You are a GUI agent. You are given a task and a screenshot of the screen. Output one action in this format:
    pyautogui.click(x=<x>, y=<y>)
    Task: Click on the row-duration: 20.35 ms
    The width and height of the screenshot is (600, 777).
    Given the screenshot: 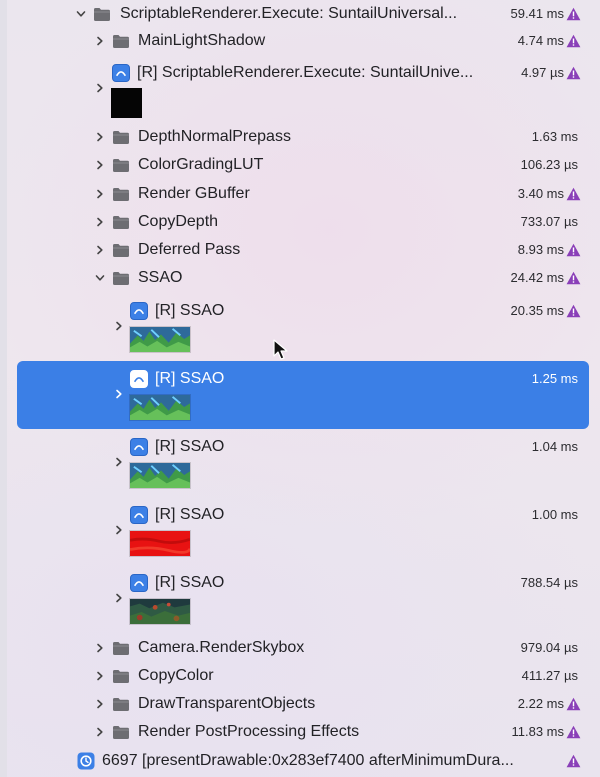 What is the action you would take?
    pyautogui.click(x=537, y=310)
    